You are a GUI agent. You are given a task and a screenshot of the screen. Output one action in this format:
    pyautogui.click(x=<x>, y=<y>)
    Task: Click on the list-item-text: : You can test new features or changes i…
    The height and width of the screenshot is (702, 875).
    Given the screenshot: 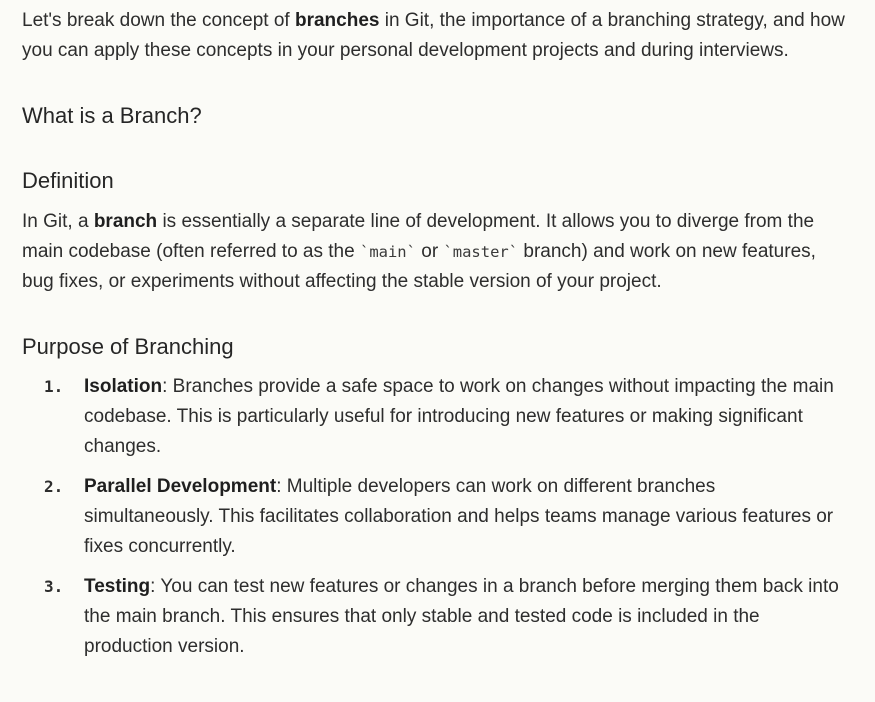 What is the action you would take?
    pyautogui.click(x=461, y=616)
    